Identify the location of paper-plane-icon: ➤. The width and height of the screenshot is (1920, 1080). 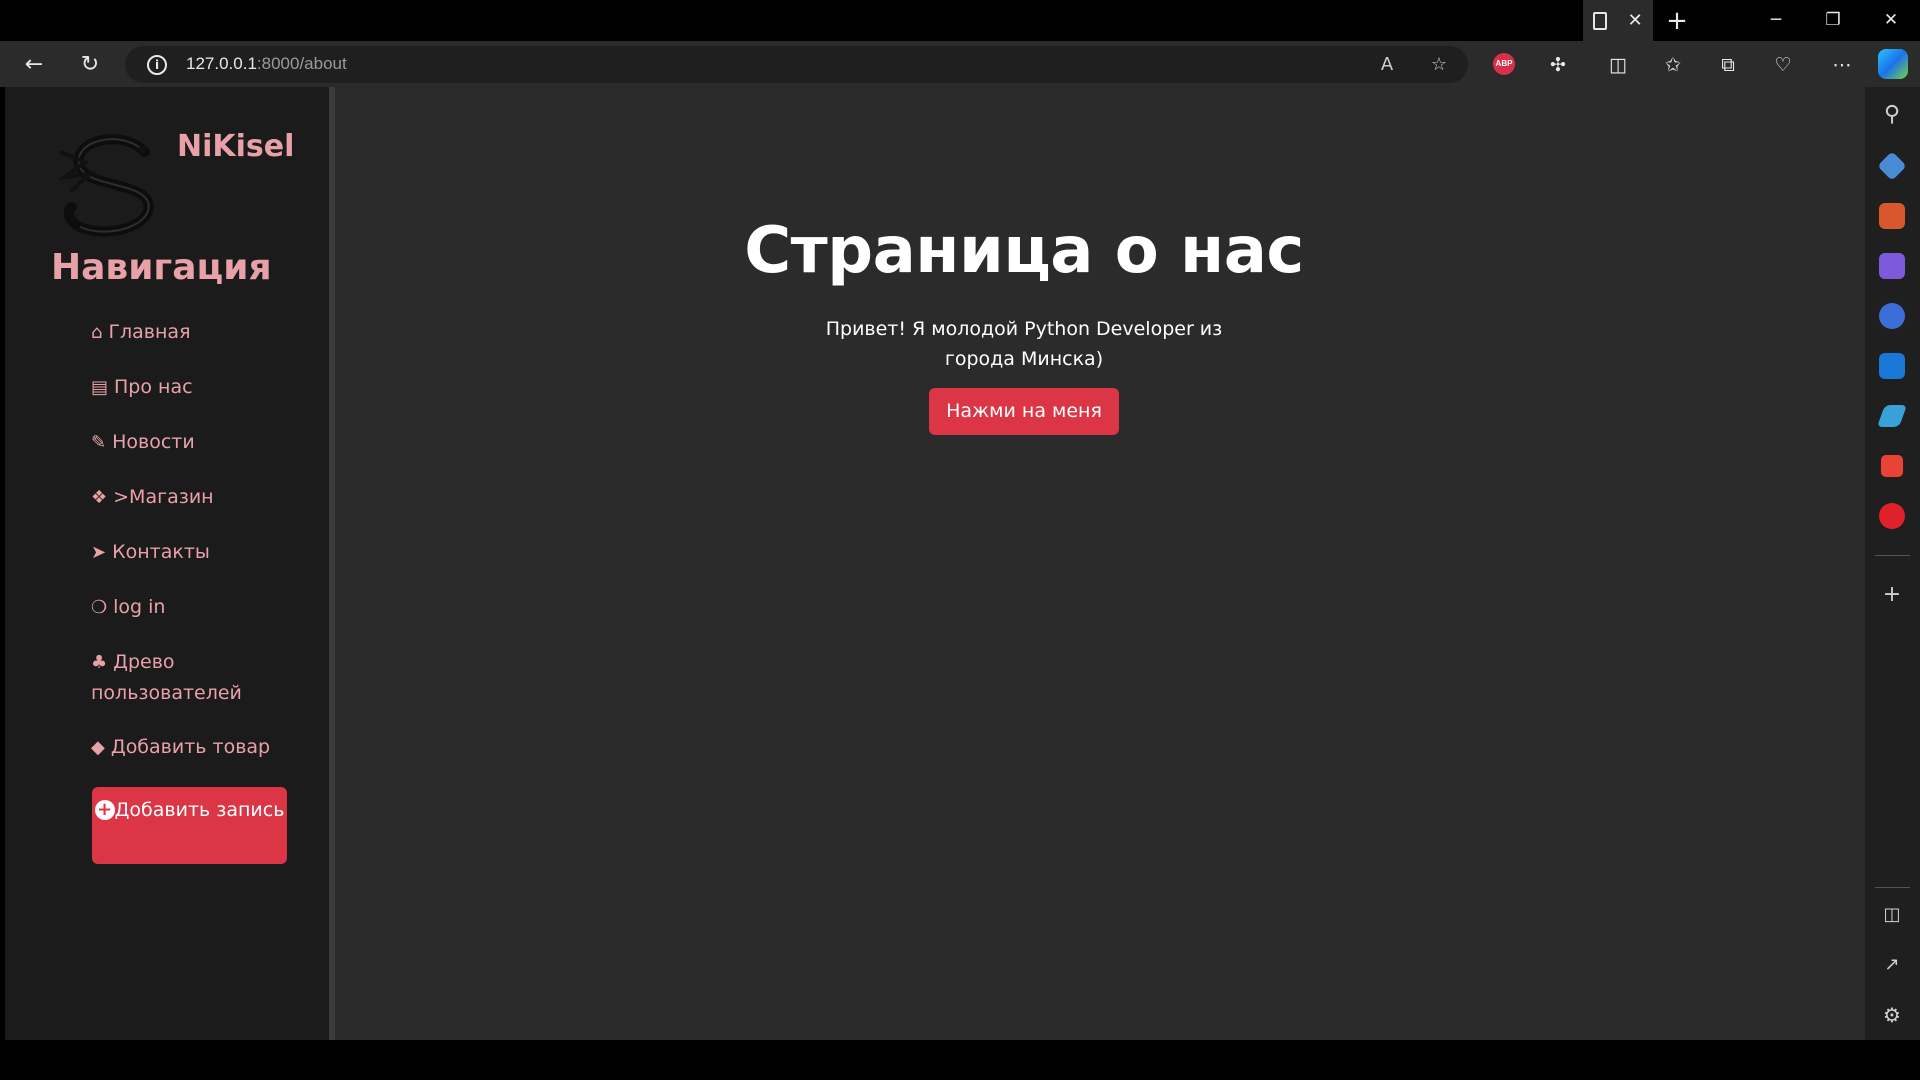
(99, 552).